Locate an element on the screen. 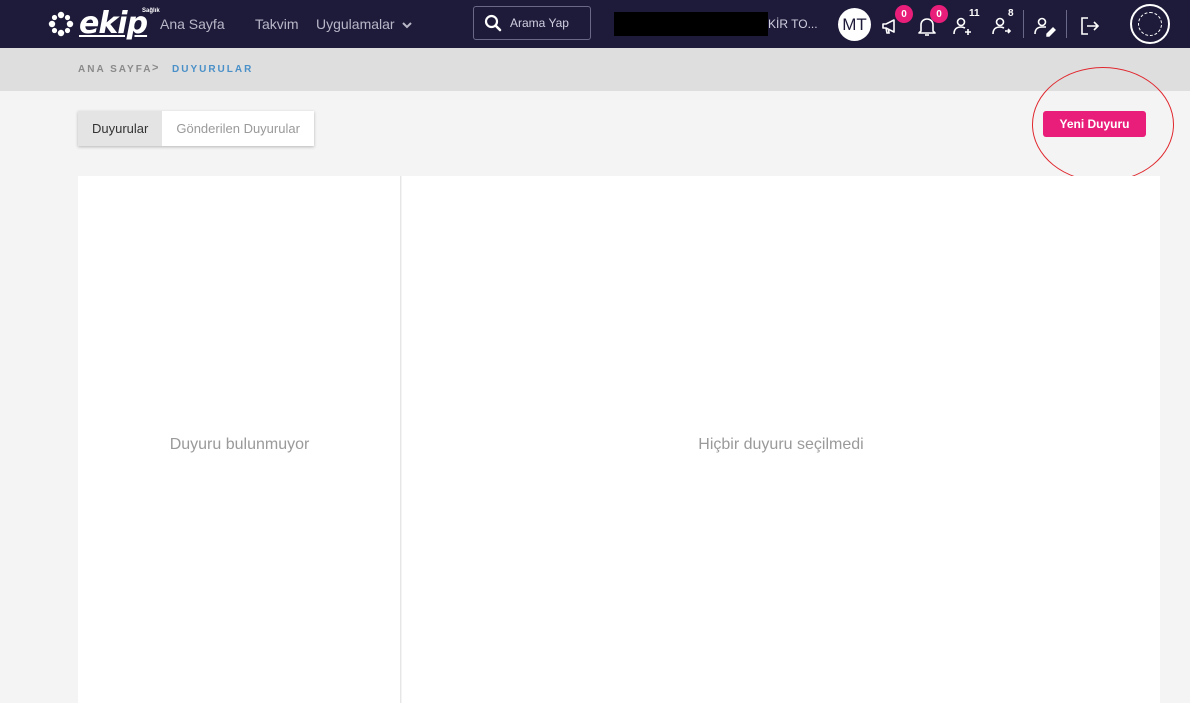 The image size is (1190, 703). emblem-inner-ring is located at coordinates (1150, 24).